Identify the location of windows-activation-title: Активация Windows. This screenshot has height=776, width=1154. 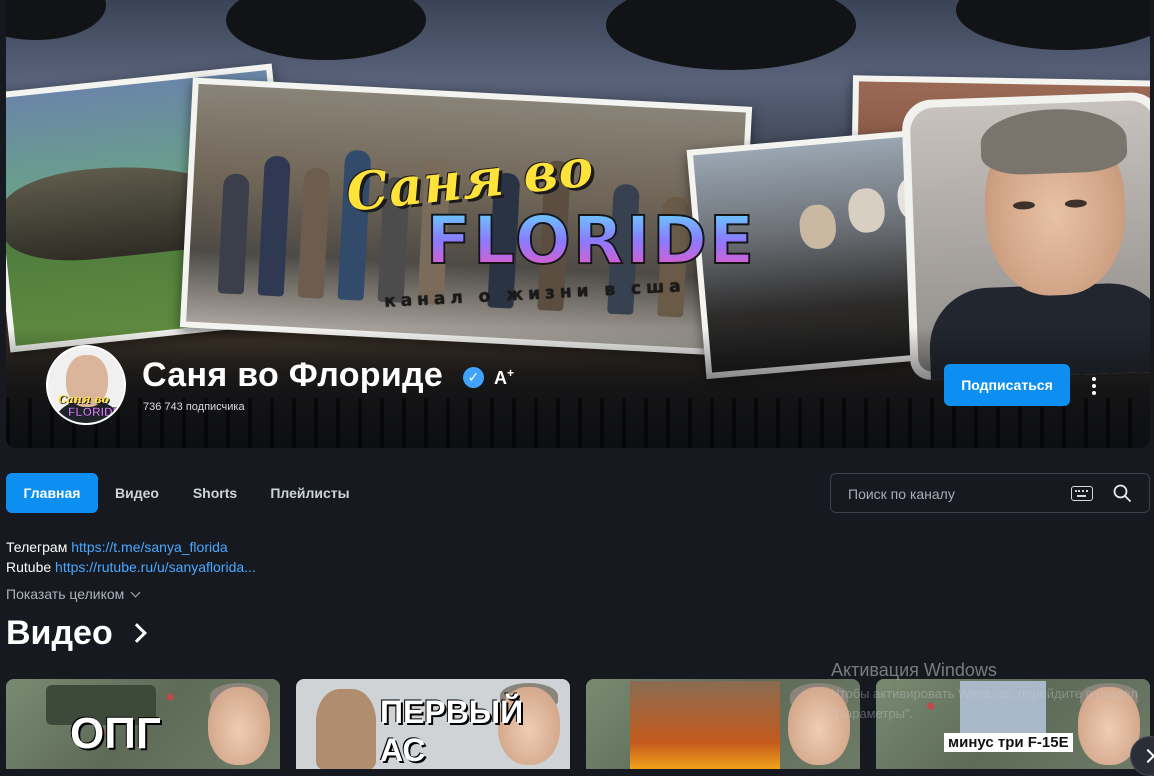
(914, 670).